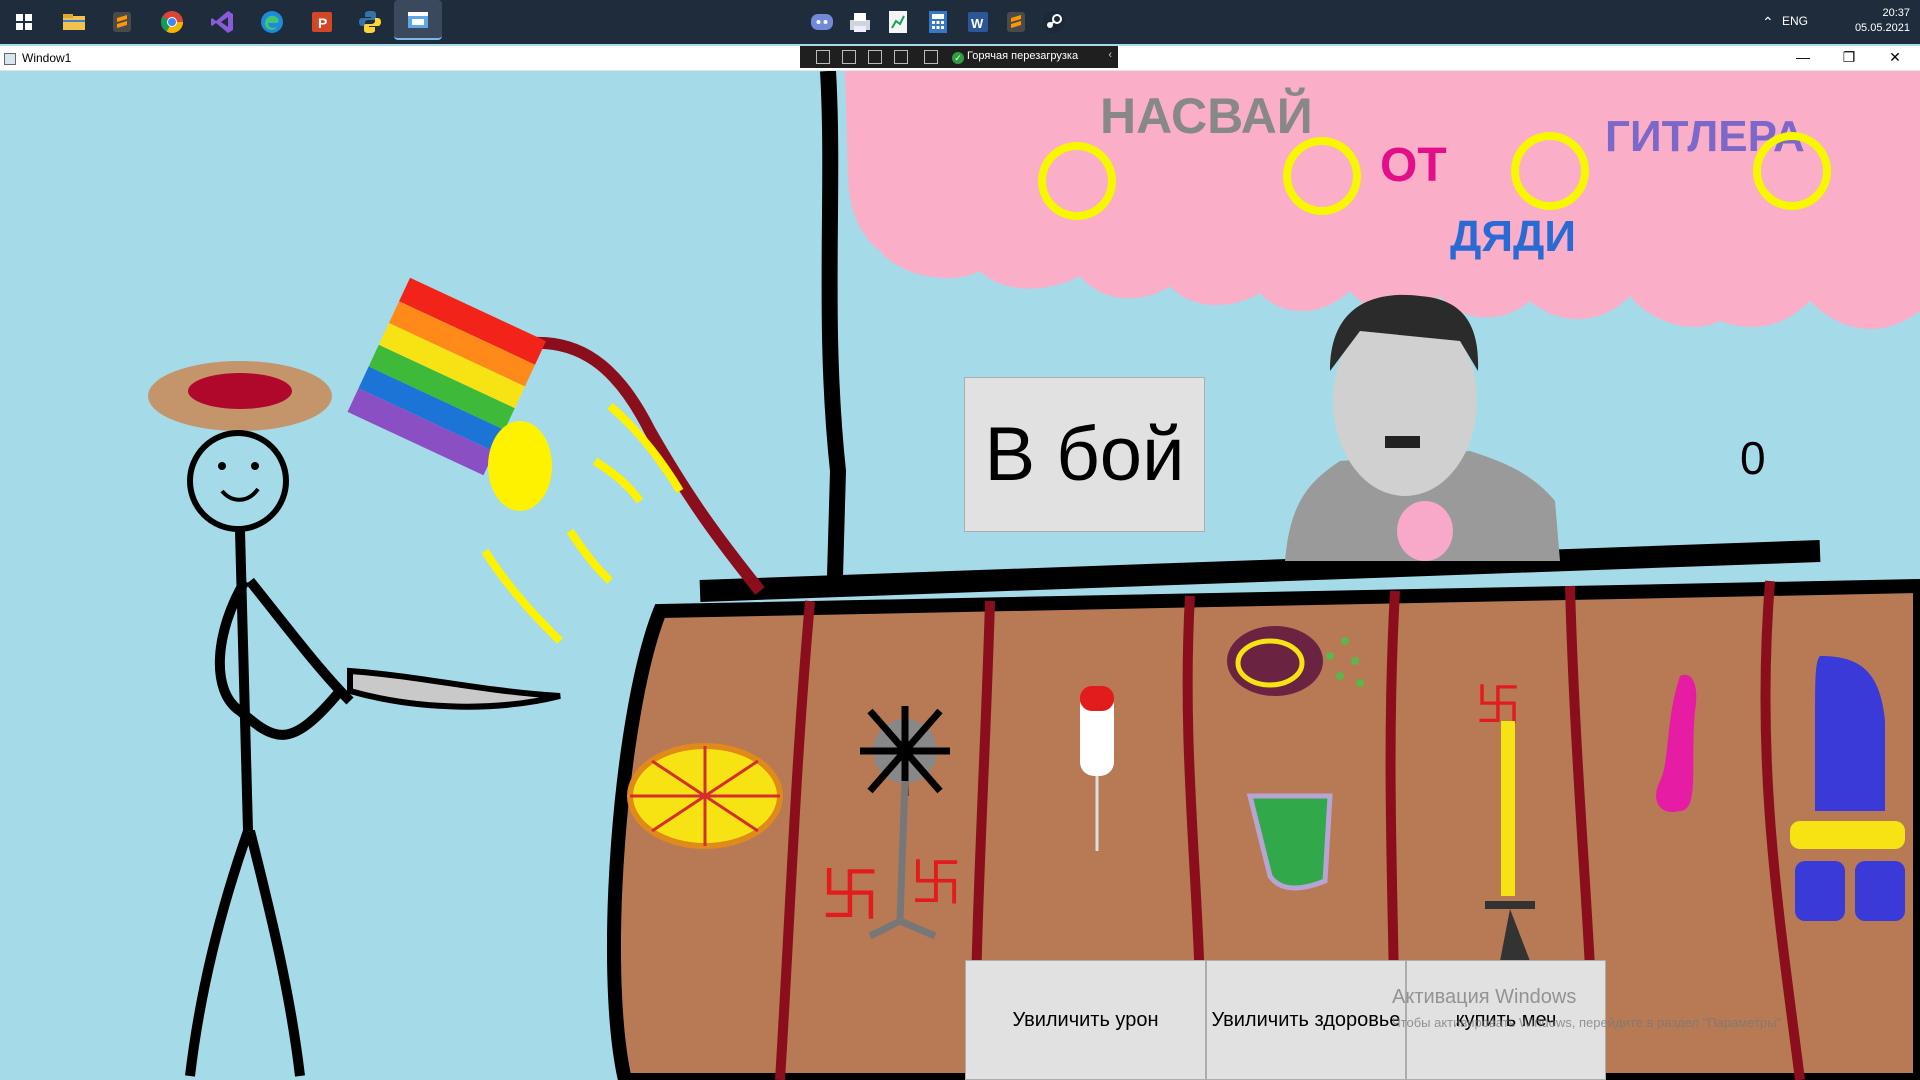 This screenshot has height=1080, width=1920. I want to click on upgrade-damage-button: Увиличить урон, so click(1085, 1020).